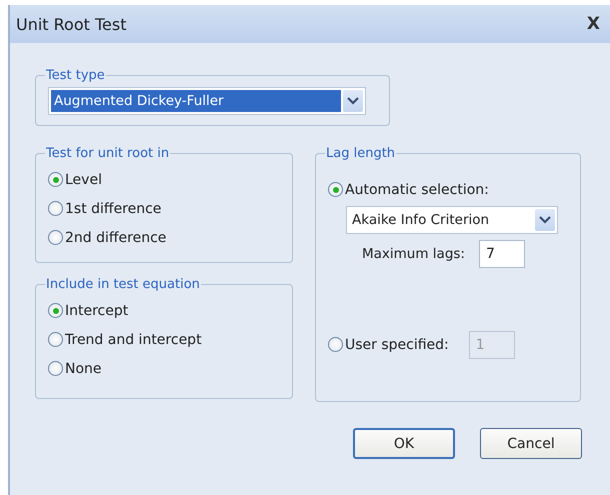 Image resolution: width=610 pixels, height=495 pixels. Describe the element at coordinates (107, 237) in the screenshot. I see `radio-option: 2nd difference` at that location.